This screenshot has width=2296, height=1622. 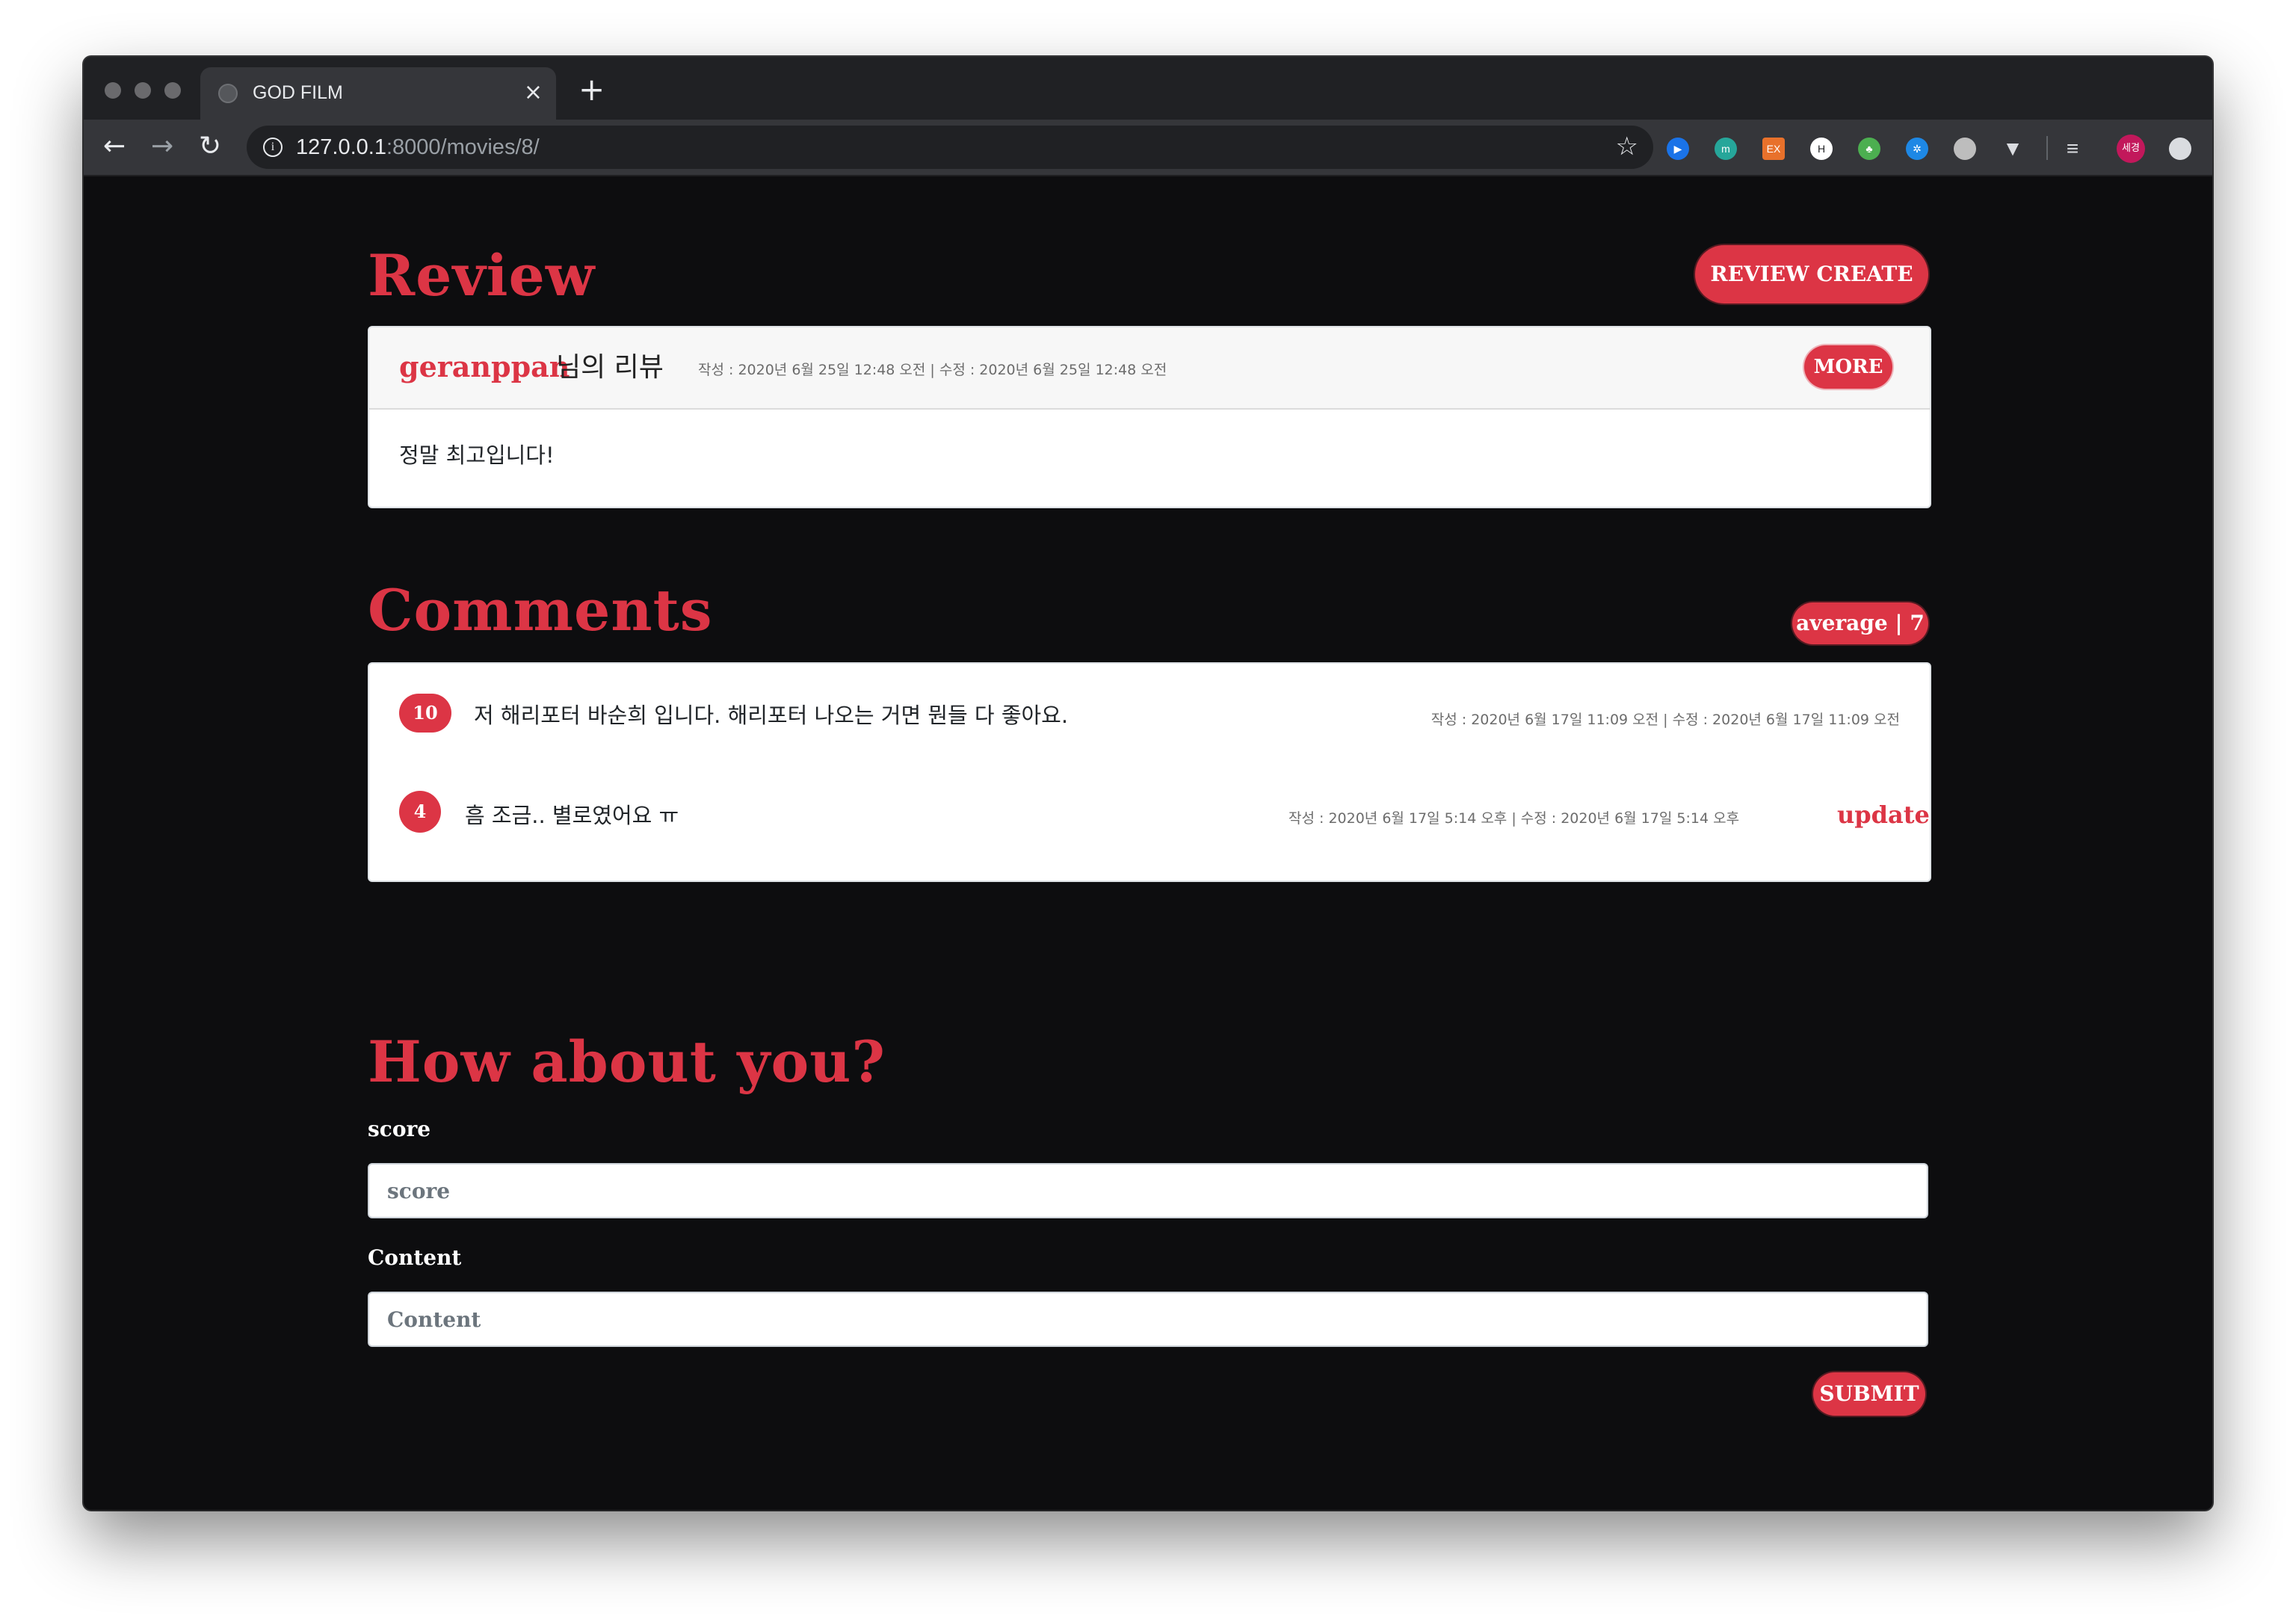 I want to click on leaf-extension-icon: ♣, so click(x=1869, y=149).